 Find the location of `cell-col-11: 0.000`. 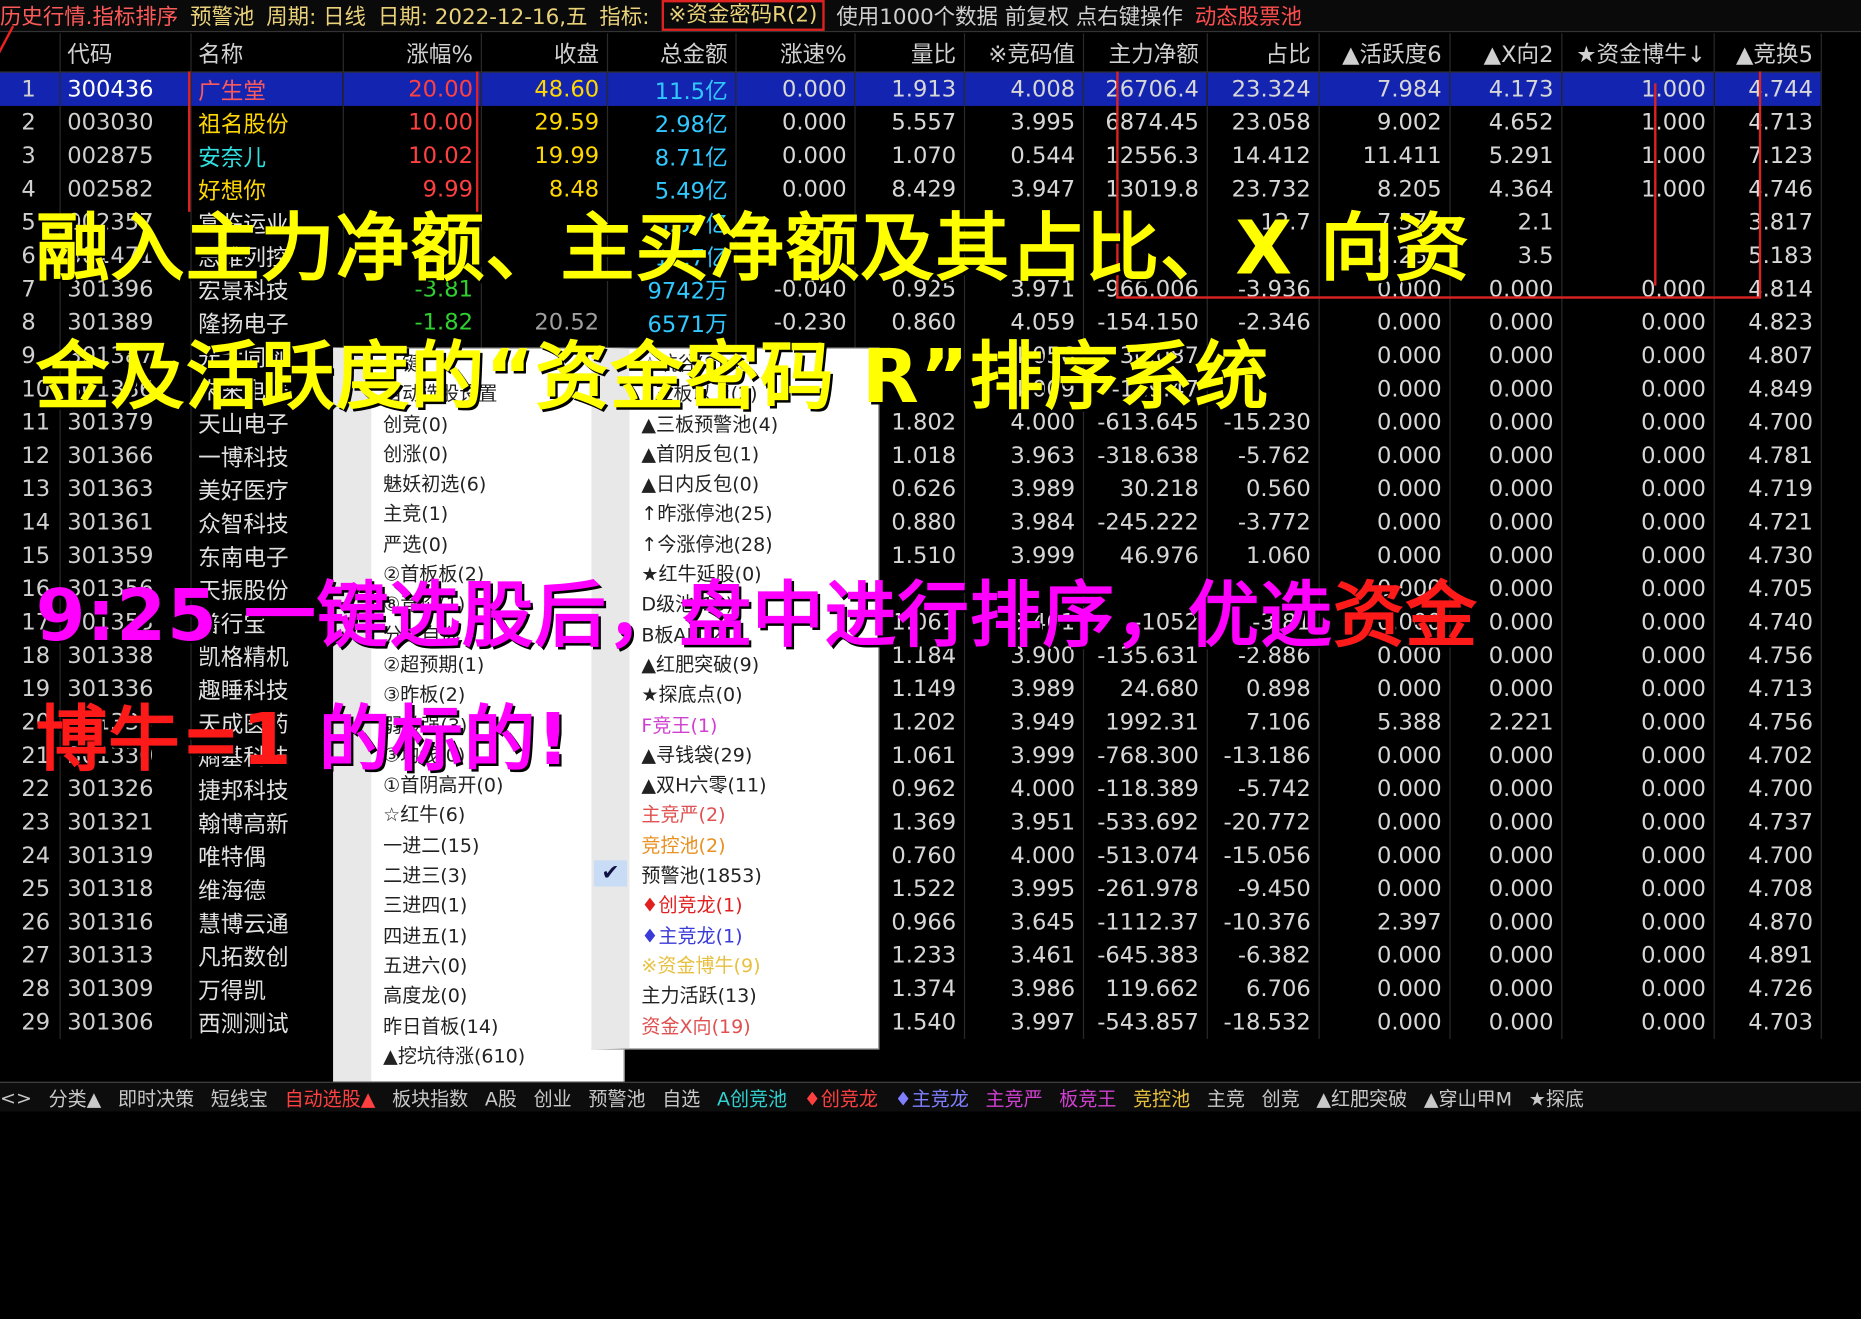

cell-col-11: 0.000 is located at coordinates (1384, 755).